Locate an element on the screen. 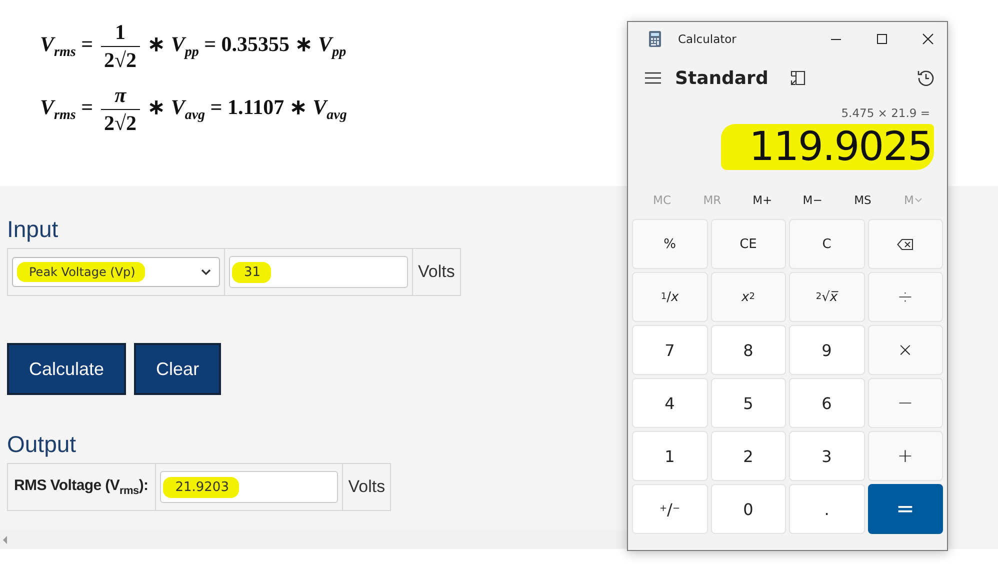  calculator-key: 5 is located at coordinates (748, 403).